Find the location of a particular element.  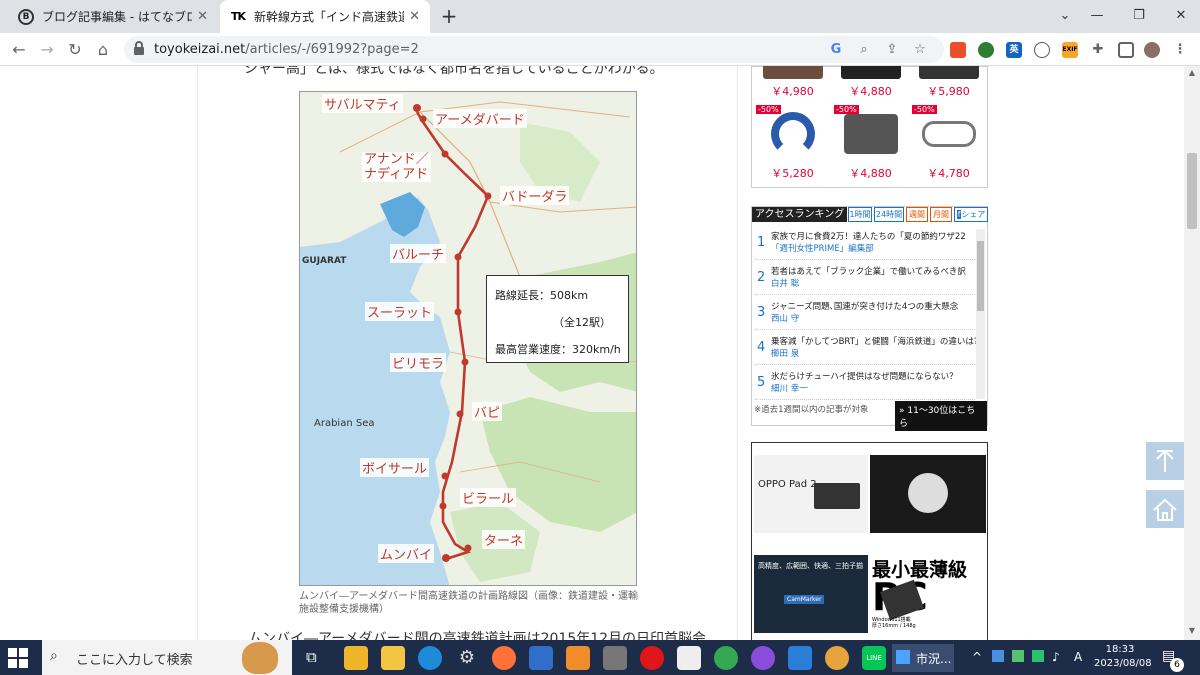

product-card: ￥5,980 is located at coordinates (948, 82).